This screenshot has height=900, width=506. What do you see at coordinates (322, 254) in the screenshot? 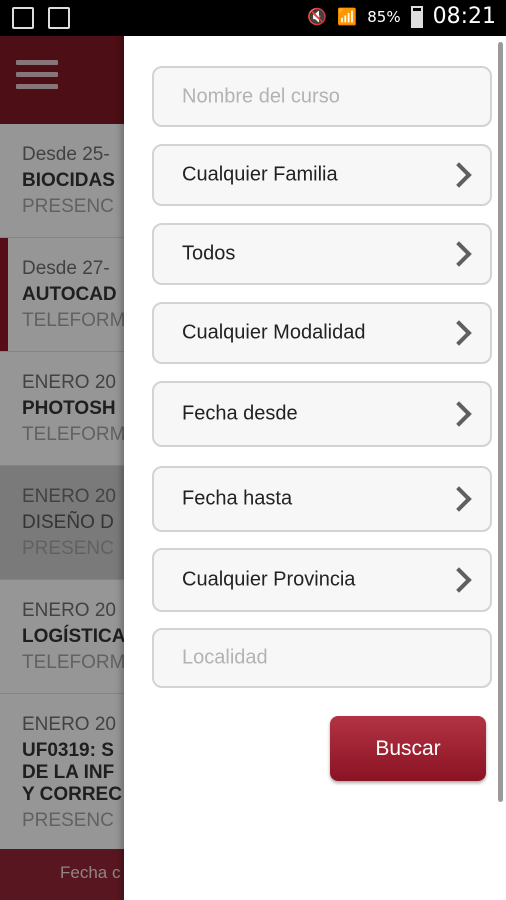
I see `todos-selector: Todos` at bounding box center [322, 254].